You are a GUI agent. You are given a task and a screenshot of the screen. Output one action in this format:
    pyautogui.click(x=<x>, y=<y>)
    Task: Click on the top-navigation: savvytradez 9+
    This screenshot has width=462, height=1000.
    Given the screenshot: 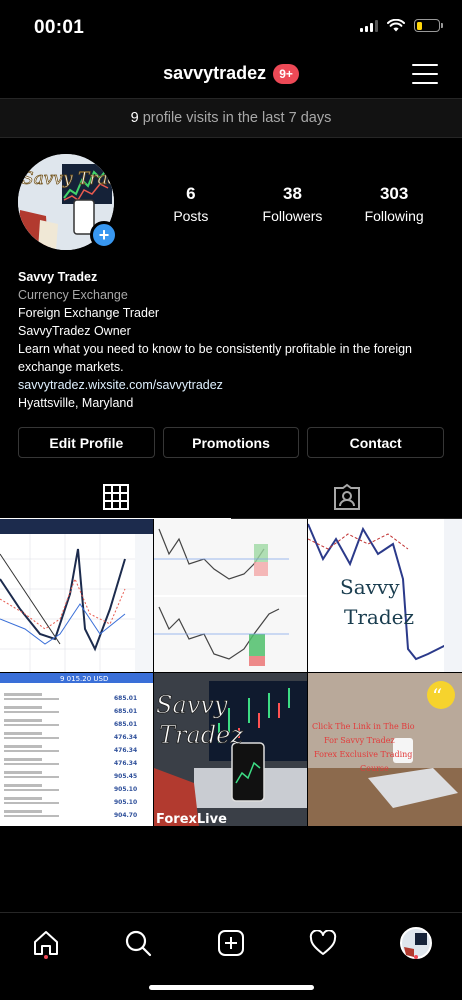 What is the action you would take?
    pyautogui.click(x=231, y=74)
    